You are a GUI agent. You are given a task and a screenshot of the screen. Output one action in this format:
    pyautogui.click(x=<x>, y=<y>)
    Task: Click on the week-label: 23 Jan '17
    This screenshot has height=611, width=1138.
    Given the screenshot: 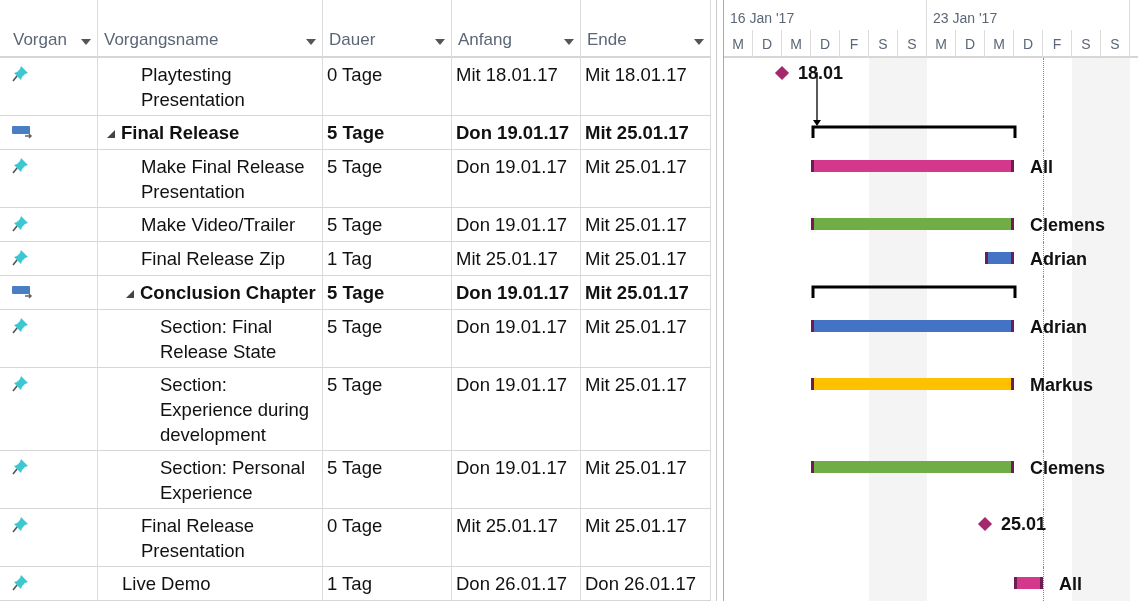 What is the action you would take?
    pyautogui.click(x=965, y=18)
    